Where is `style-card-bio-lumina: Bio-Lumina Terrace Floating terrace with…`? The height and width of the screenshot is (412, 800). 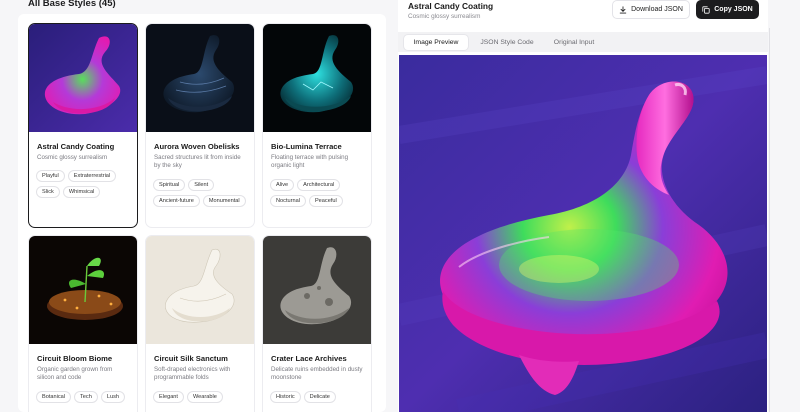 style-card-bio-lumina: Bio-Lumina Terrace Floating terrace with… is located at coordinates (317, 125).